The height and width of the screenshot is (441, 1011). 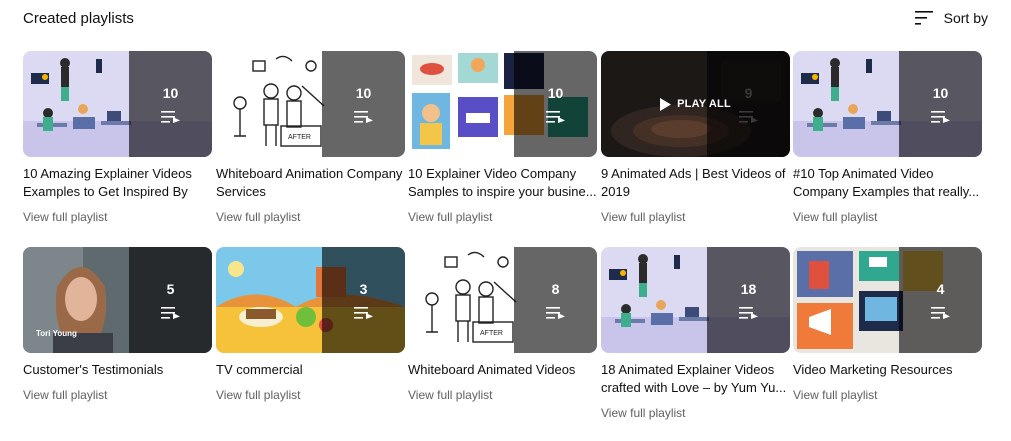 What do you see at coordinates (940, 300) in the screenshot?
I see `playlist-count-overlay: 4` at bounding box center [940, 300].